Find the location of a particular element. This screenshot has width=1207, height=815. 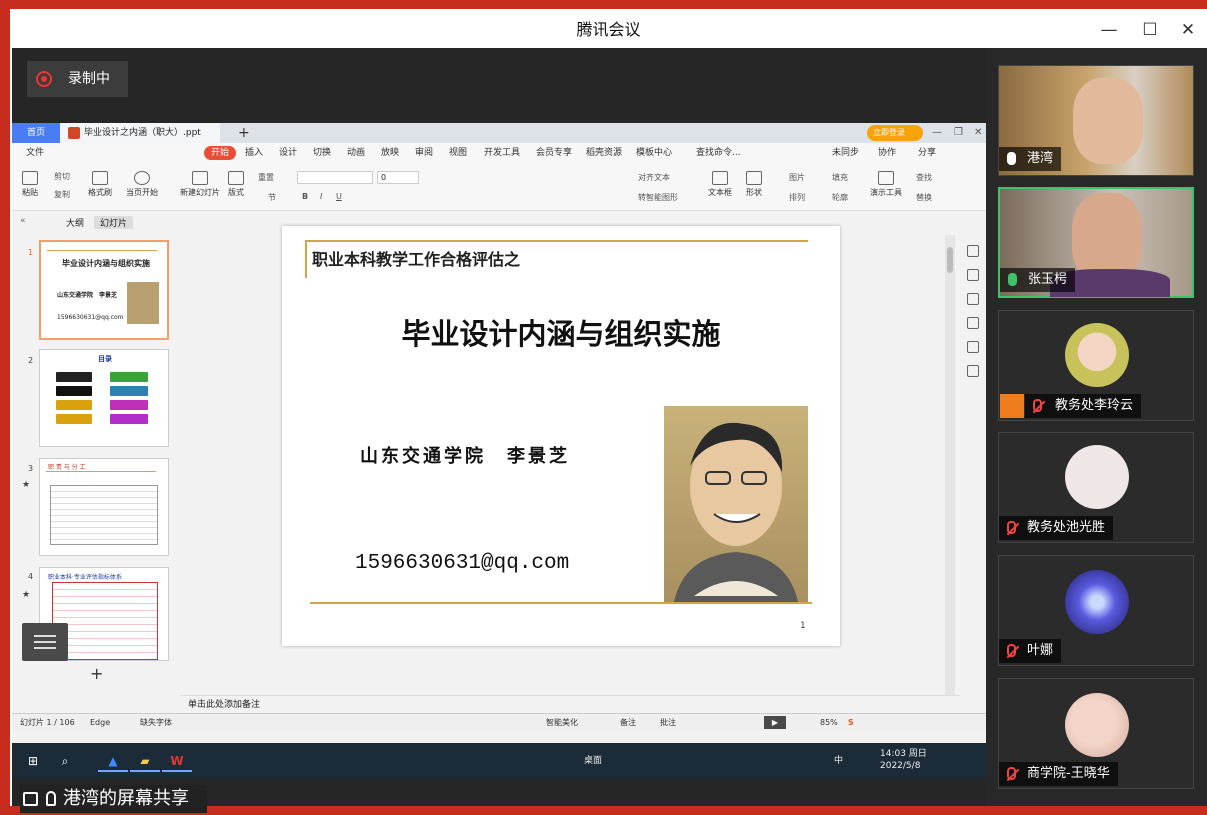

layout-icon is located at coordinates (236, 178).